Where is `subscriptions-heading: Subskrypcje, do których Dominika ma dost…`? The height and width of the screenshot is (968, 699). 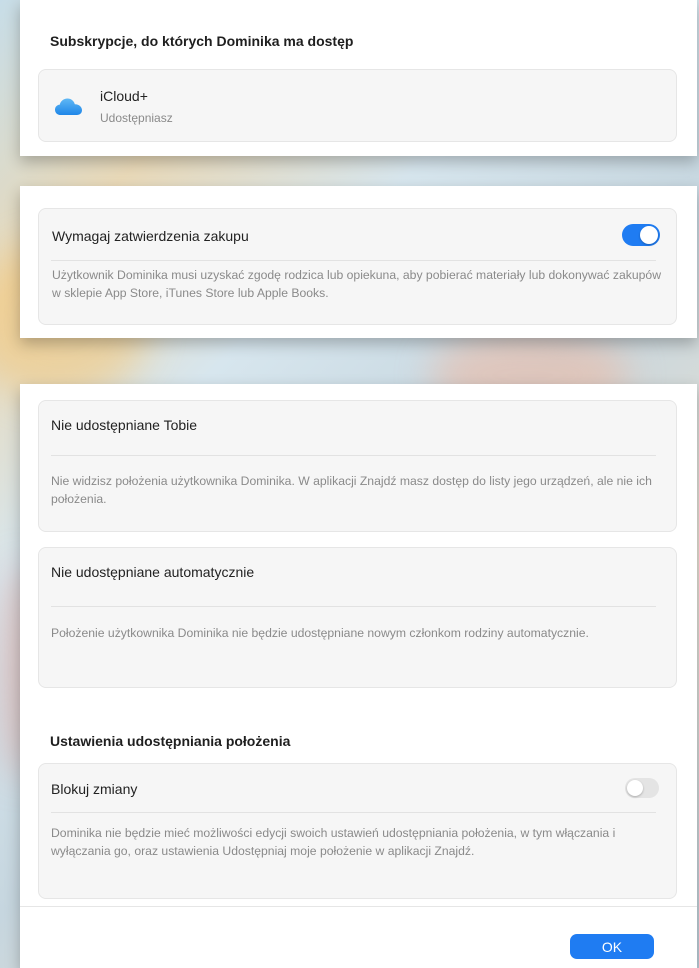
subscriptions-heading: Subskrypcje, do których Dominika ma dost… is located at coordinates (202, 41).